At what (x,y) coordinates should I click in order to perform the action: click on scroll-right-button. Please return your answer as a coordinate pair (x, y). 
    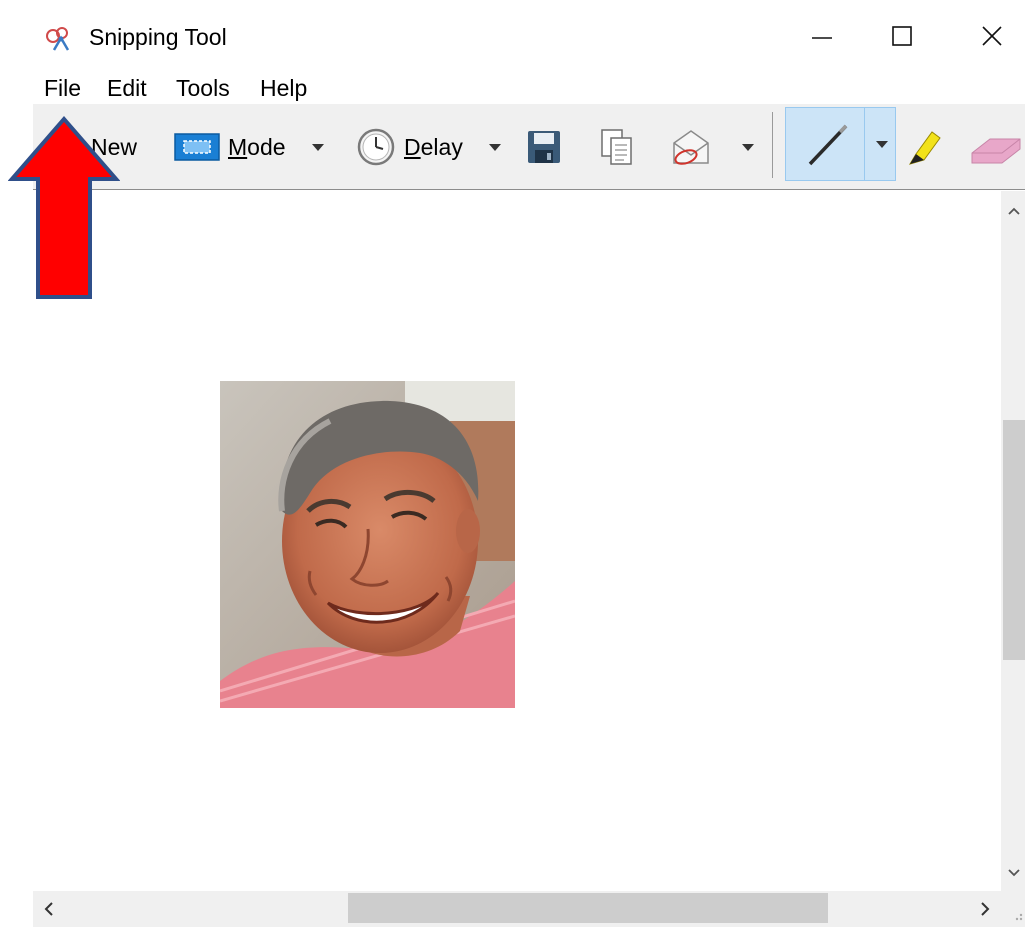
    Looking at the image, I should click on (985, 909).